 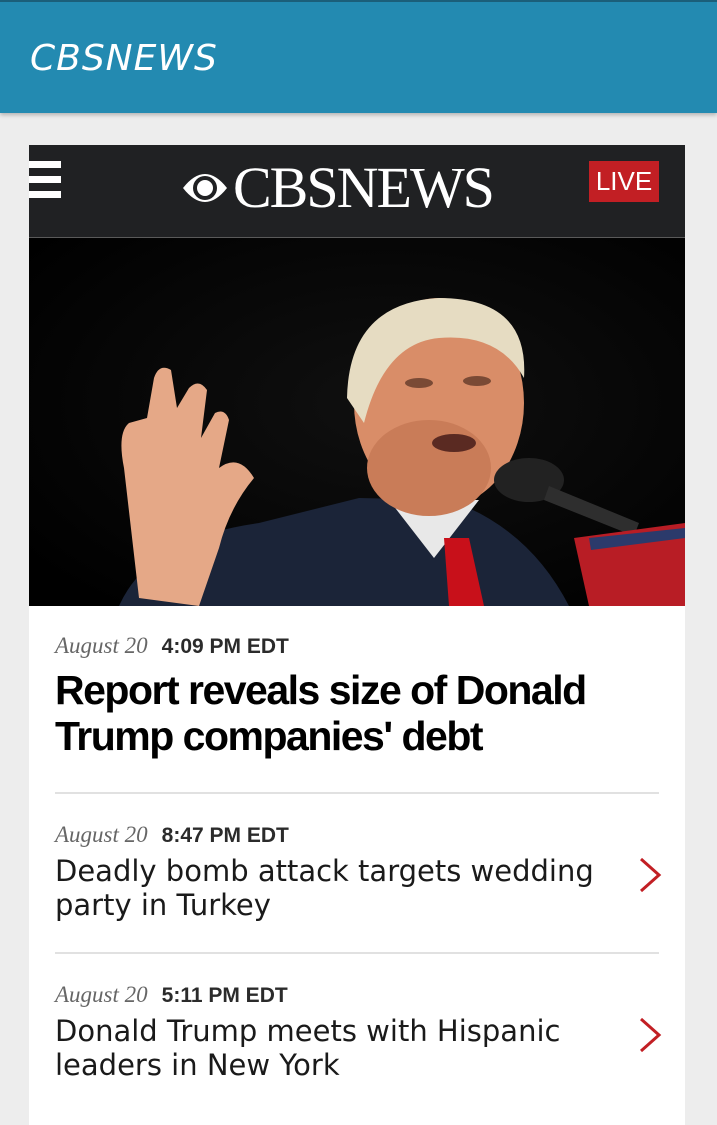 I want to click on story-time: 5:11 PM EDT, so click(x=224, y=995).